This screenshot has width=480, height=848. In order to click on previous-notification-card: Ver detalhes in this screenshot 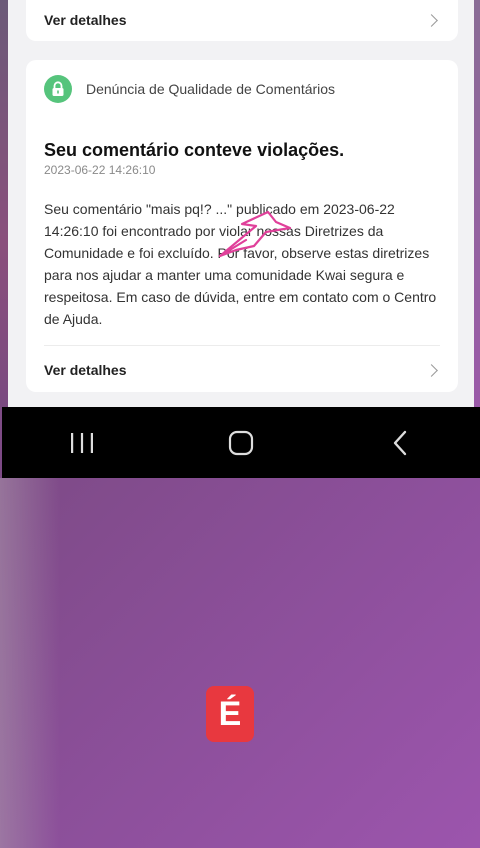, I will do `click(242, 20)`.